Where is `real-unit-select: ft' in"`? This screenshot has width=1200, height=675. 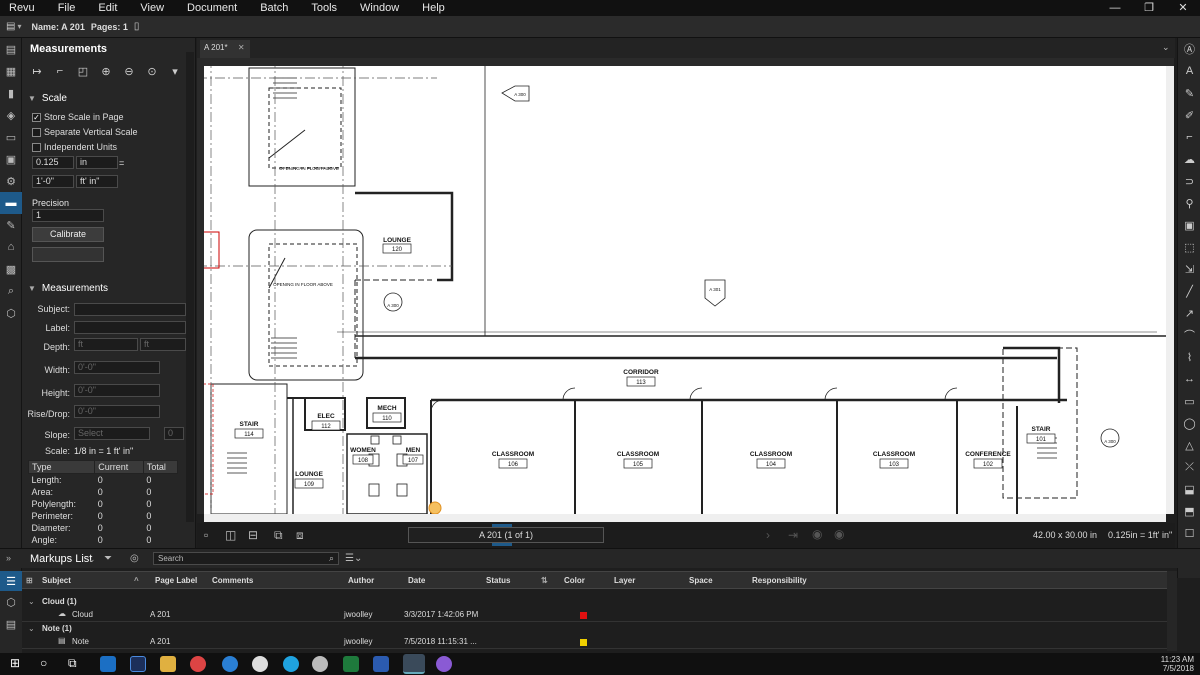 real-unit-select: ft' in" is located at coordinates (97, 181).